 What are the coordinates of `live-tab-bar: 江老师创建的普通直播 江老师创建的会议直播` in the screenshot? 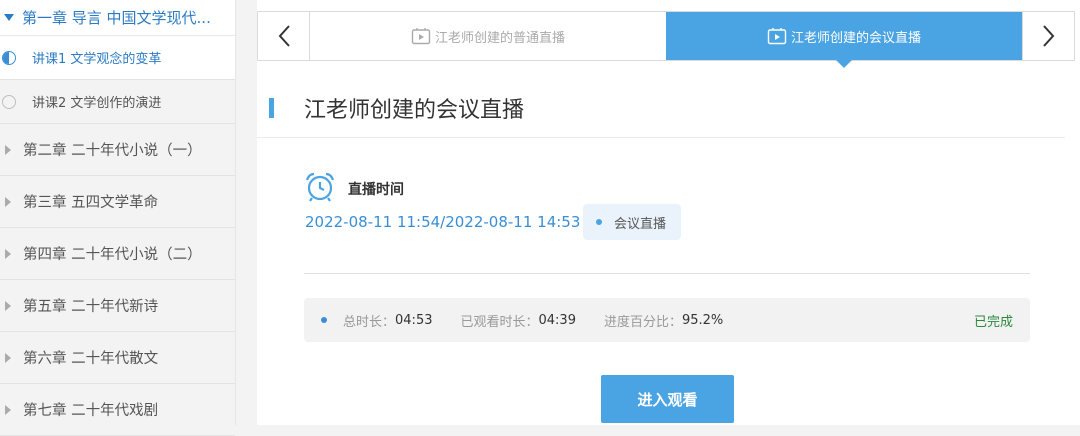 It's located at (666, 39).